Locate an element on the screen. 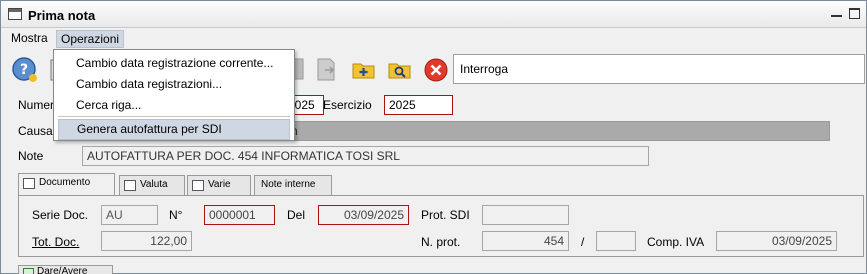 The height and width of the screenshot is (274, 867). causale-label: Causa is located at coordinates (35, 131).